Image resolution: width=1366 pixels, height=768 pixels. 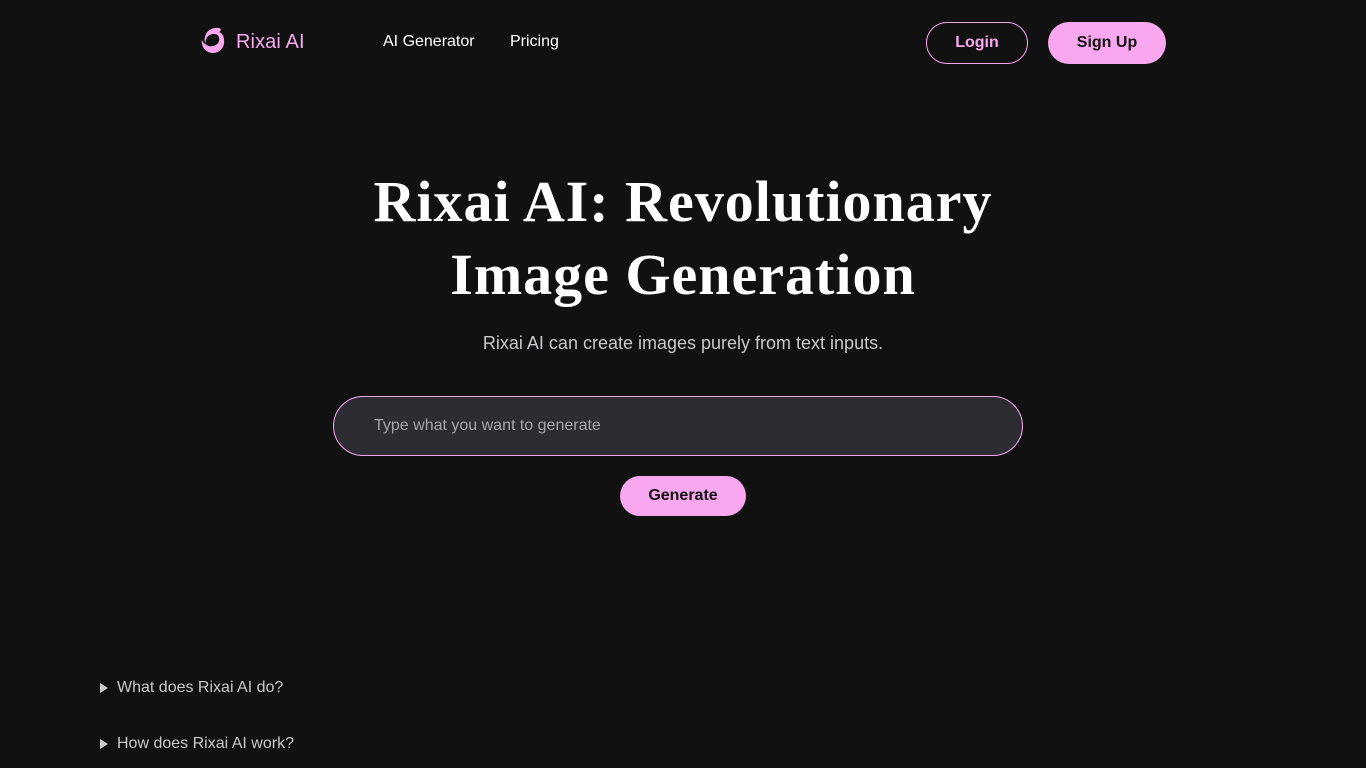 I want to click on logo-link: Rixai AI, so click(x=251, y=42).